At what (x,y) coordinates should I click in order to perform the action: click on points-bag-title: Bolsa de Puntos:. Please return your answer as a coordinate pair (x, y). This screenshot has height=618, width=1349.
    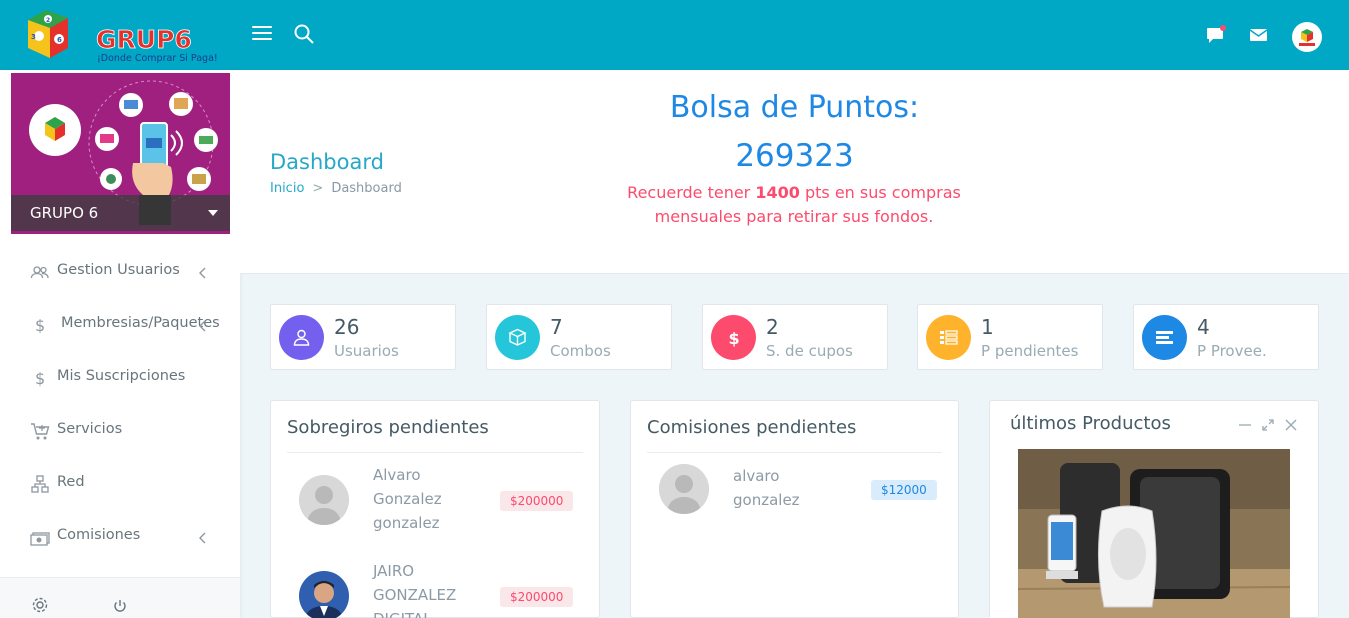
    Looking at the image, I should click on (794, 107).